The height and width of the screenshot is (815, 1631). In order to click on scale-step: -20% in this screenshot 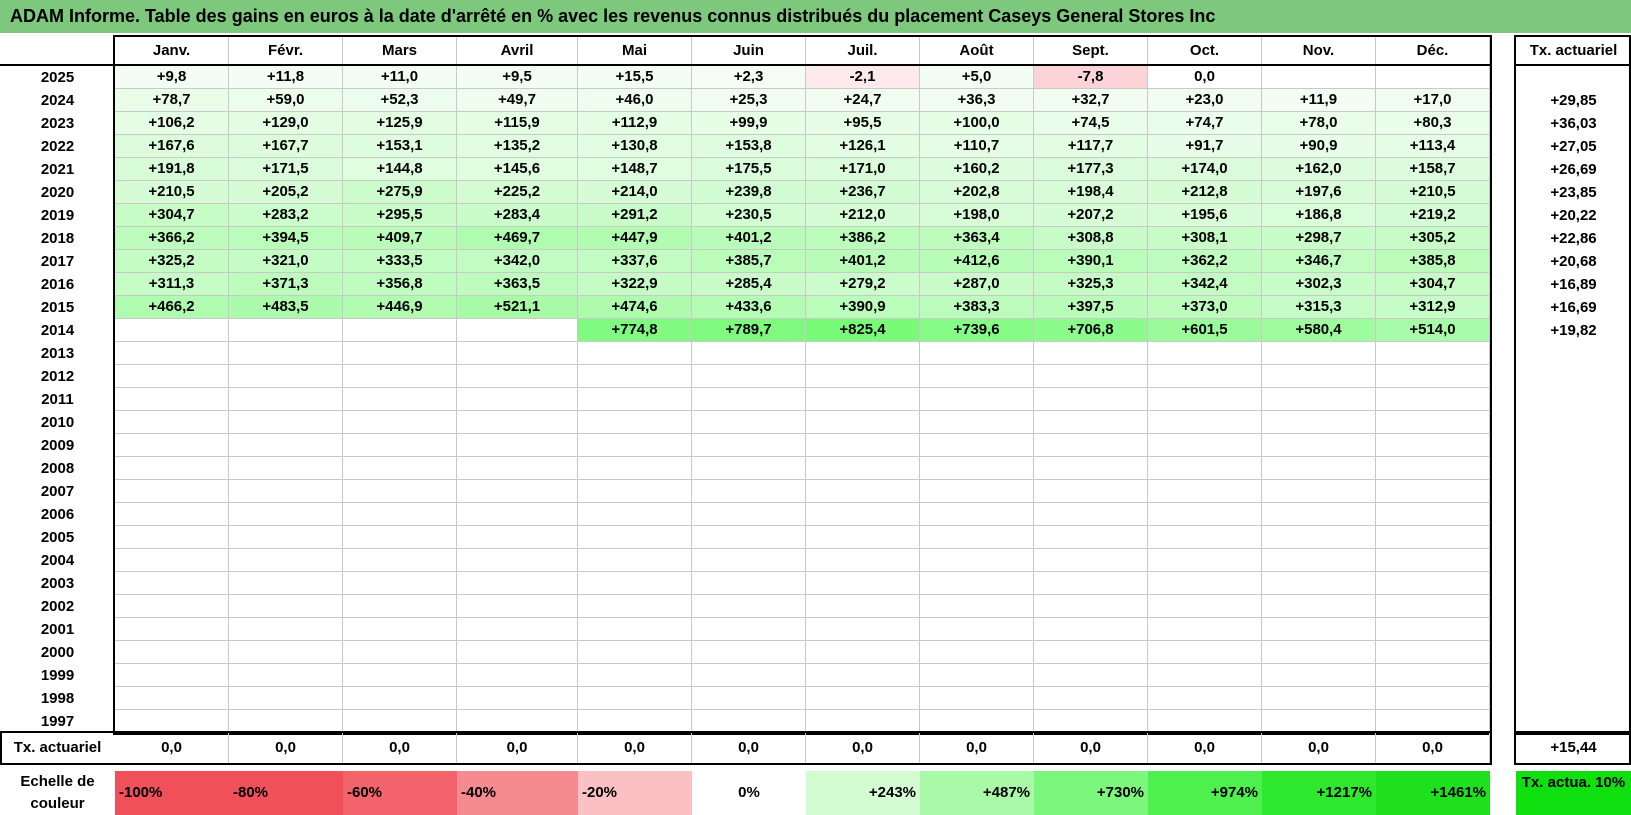, I will do `click(635, 793)`.